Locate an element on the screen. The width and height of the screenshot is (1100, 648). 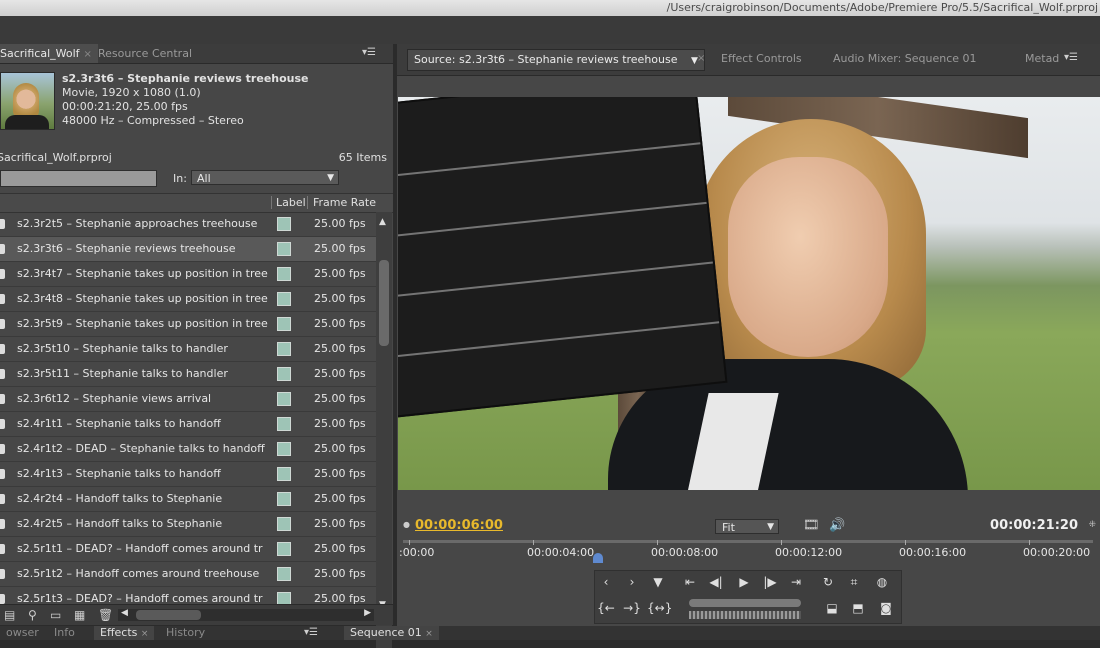
settings-icon: ⁜ is located at coordinates (1092, 525).